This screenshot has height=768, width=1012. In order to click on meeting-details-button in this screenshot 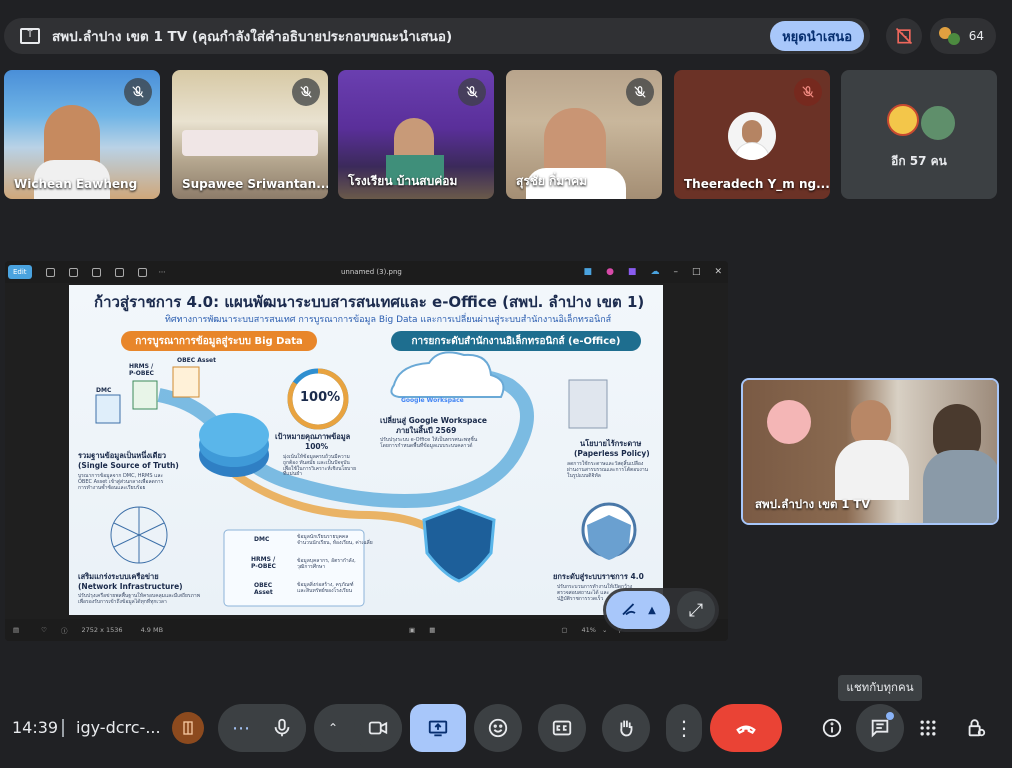, I will do `click(832, 728)`.